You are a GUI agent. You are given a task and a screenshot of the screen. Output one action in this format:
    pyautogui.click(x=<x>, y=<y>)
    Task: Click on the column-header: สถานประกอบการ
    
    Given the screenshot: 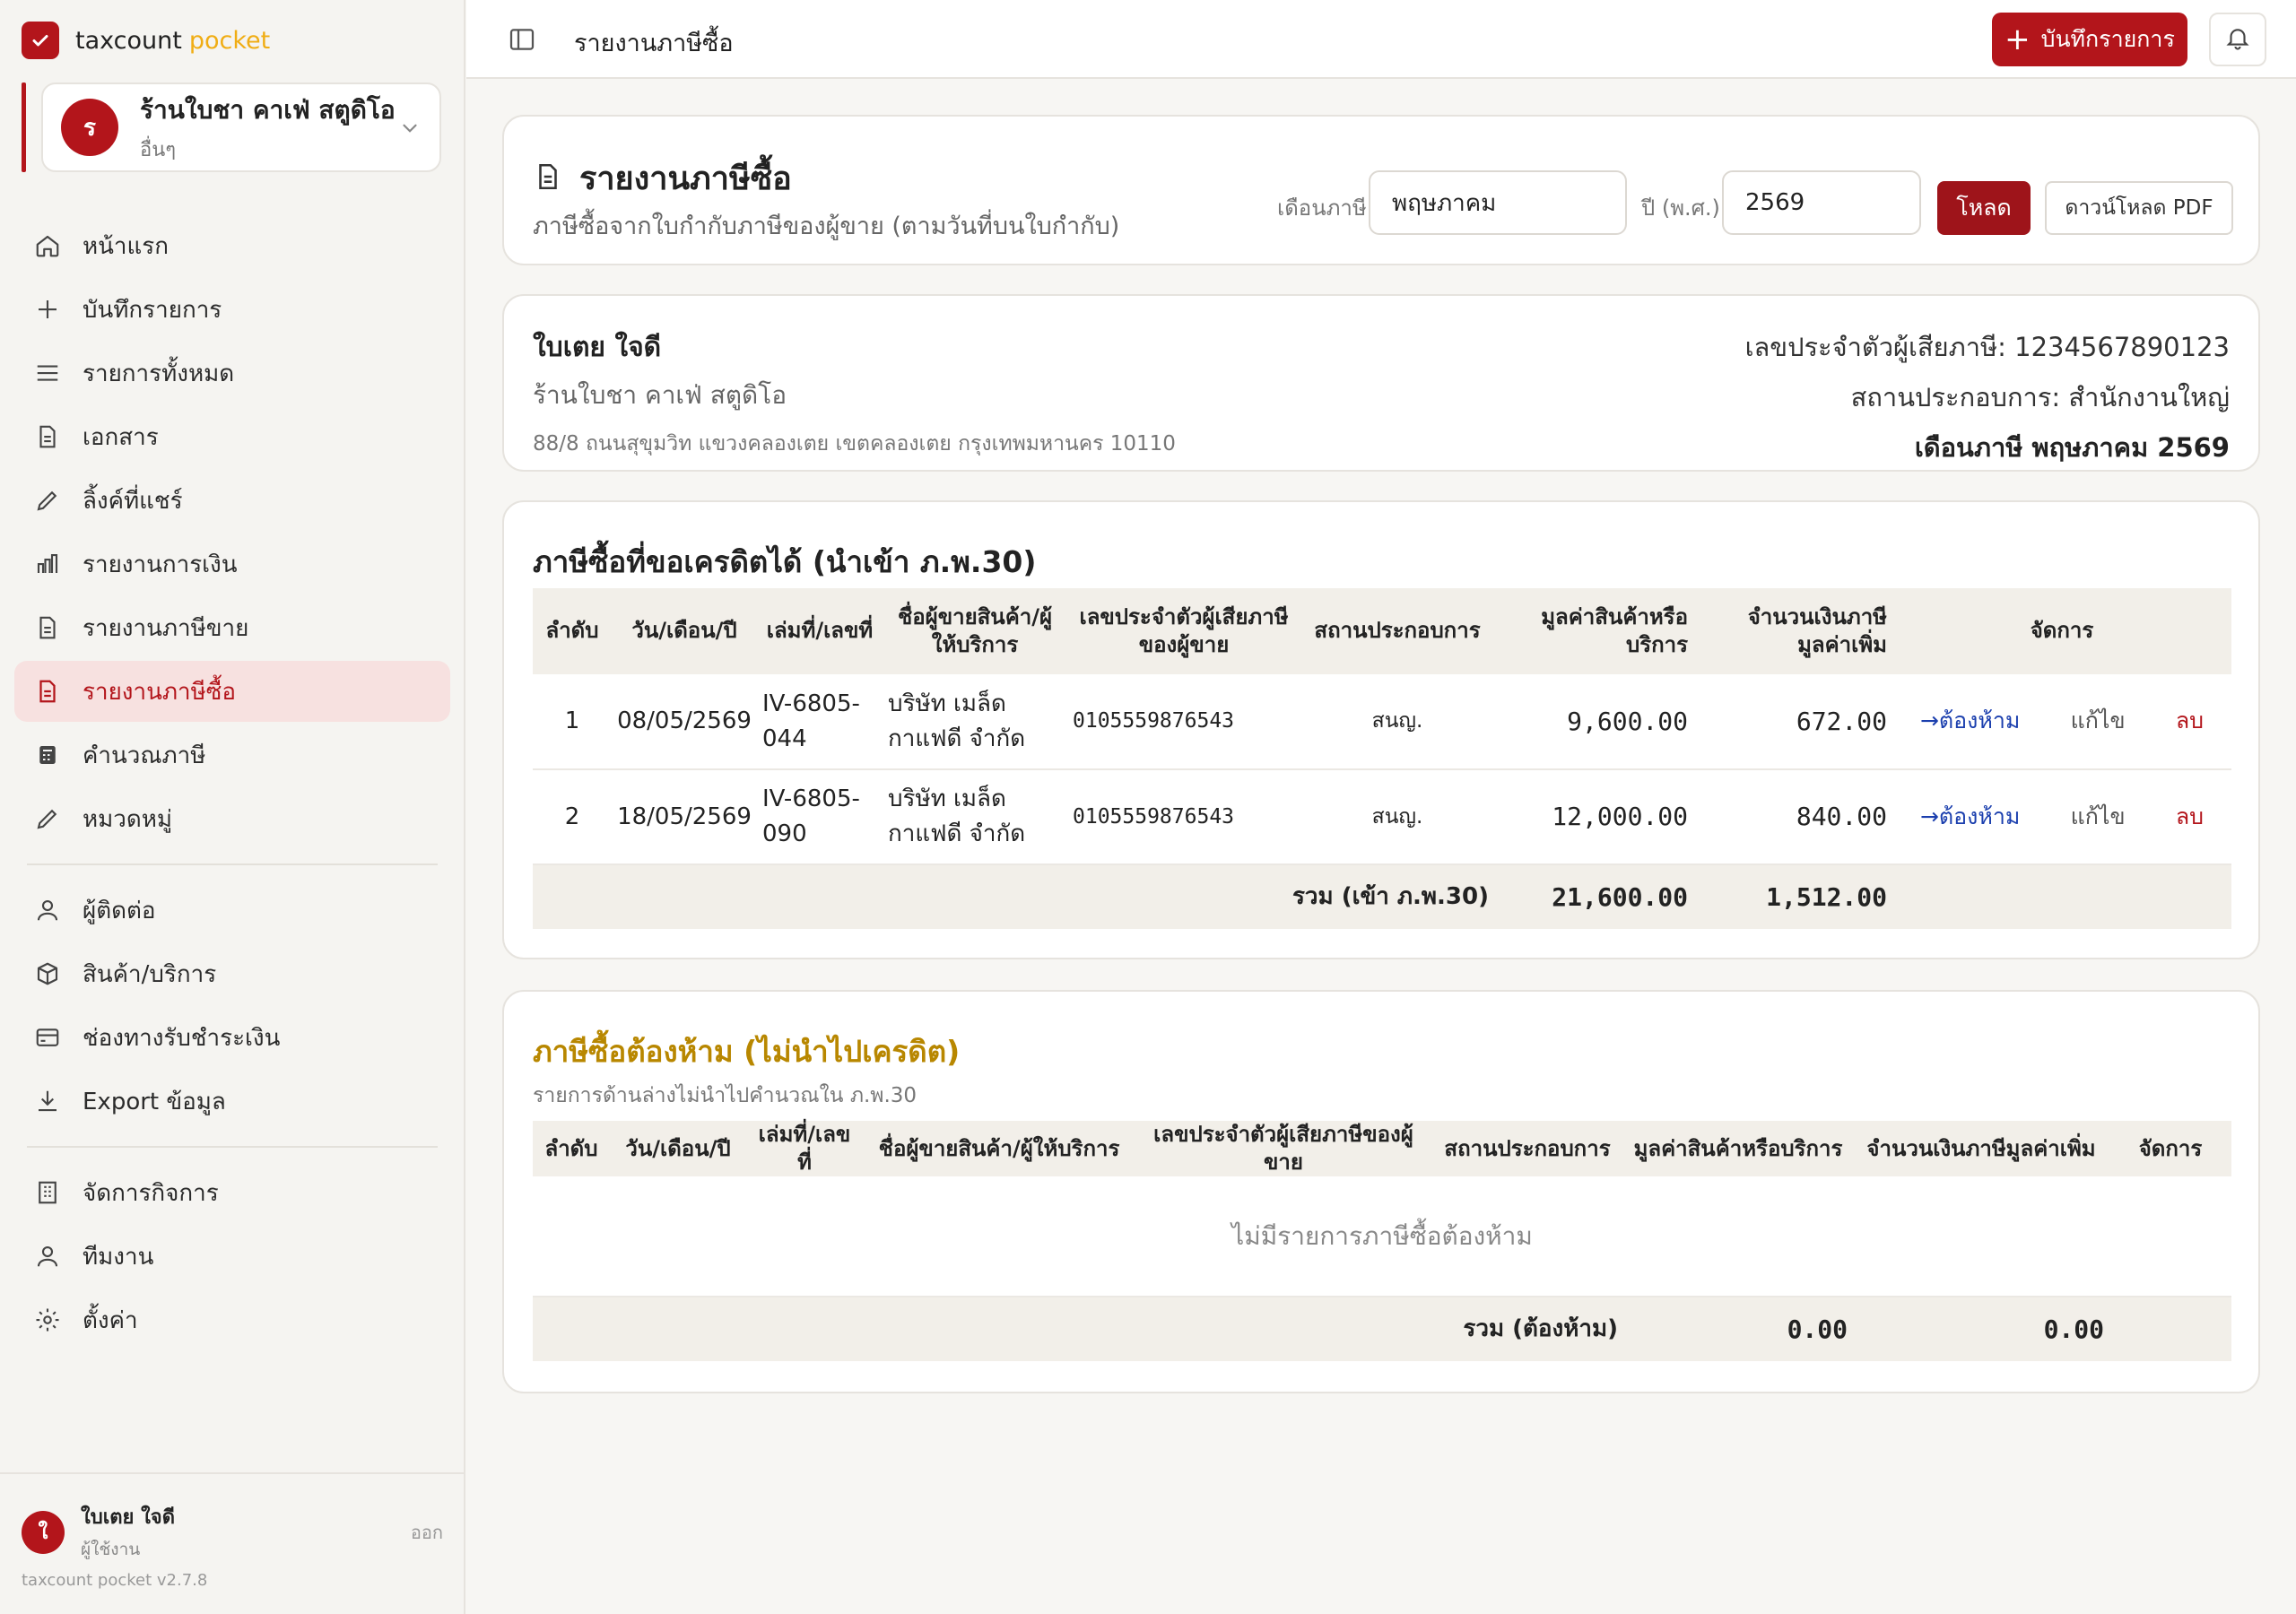 What is the action you would take?
    pyautogui.click(x=1527, y=1149)
    